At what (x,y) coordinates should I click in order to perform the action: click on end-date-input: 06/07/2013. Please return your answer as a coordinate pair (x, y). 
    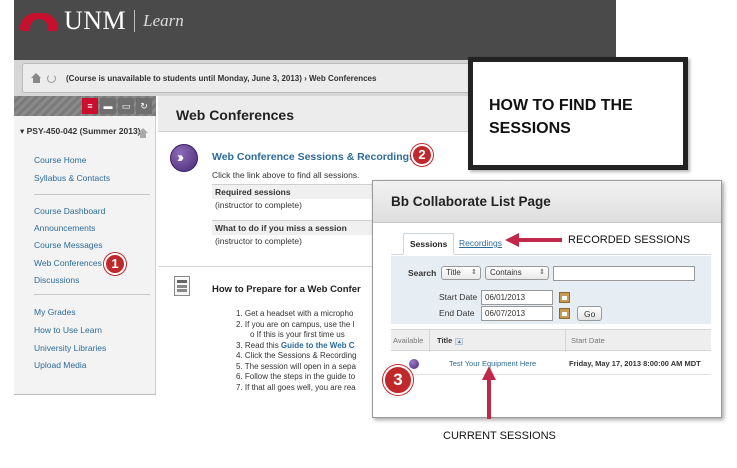
    Looking at the image, I should click on (517, 313).